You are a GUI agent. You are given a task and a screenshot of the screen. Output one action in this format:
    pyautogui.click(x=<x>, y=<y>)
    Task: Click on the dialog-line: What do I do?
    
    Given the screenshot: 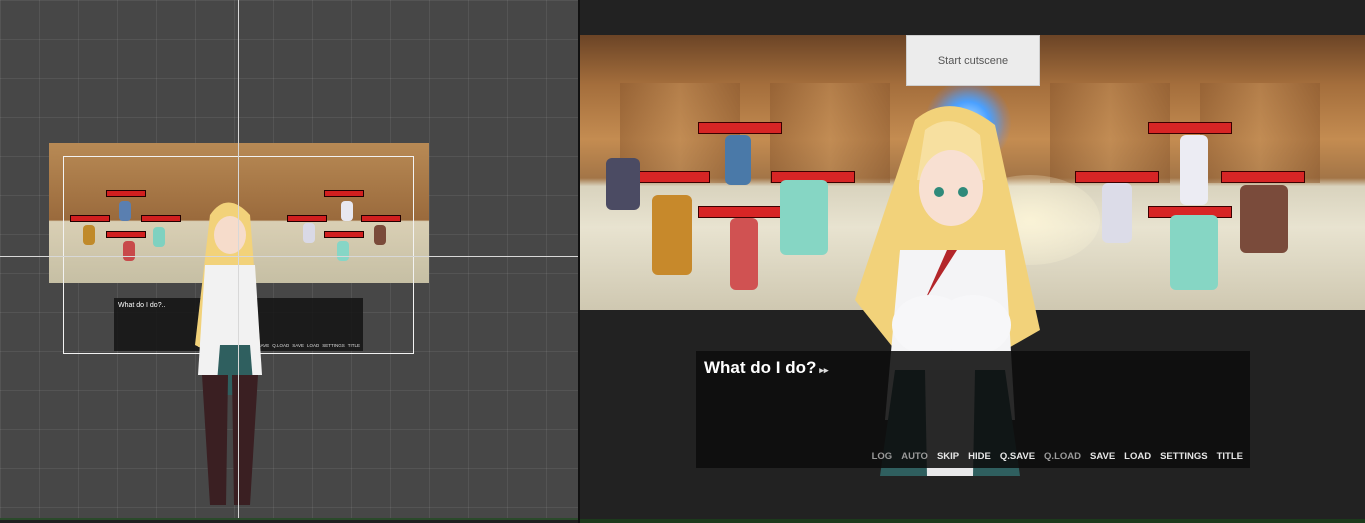 What is the action you would take?
    pyautogui.click(x=760, y=367)
    